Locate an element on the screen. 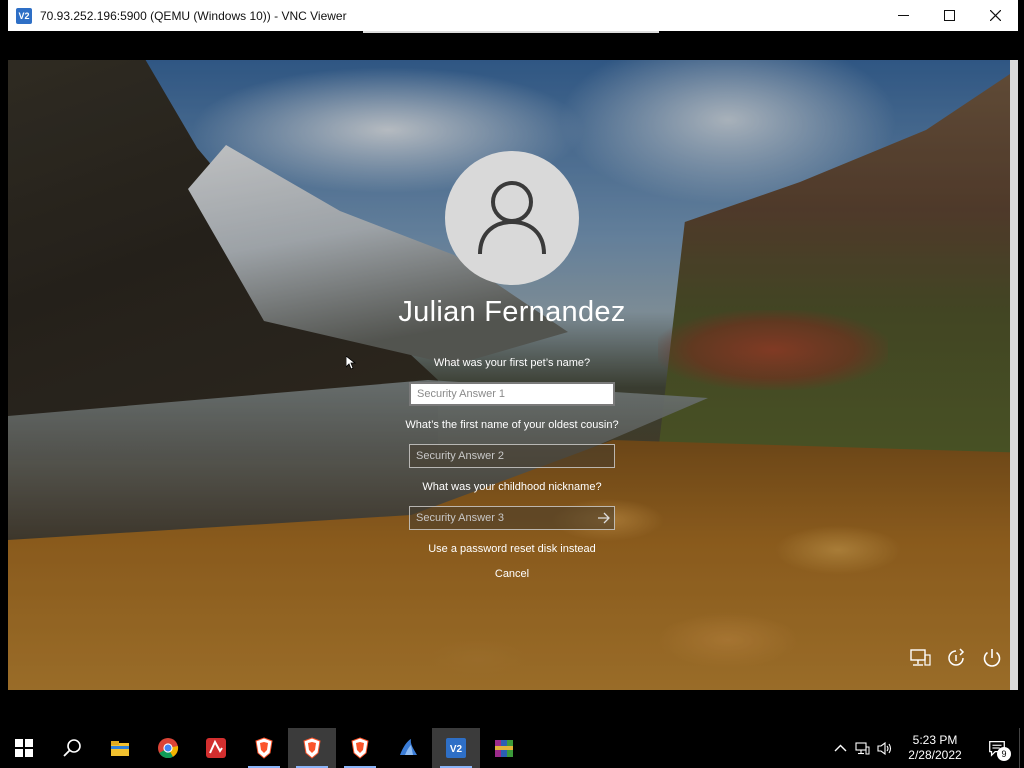 The image size is (1024, 768). minimize-button is located at coordinates (903, 15).